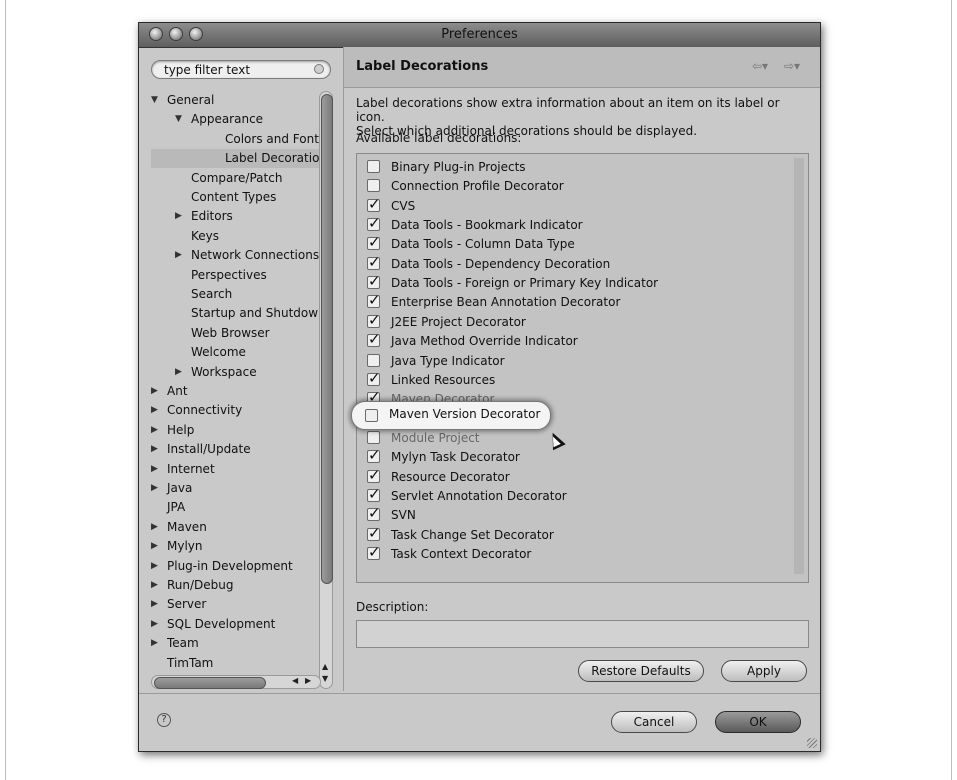 The height and width of the screenshot is (780, 957). Describe the element at coordinates (451, 415) in the screenshot. I see `highlighted-decoration-item: Maven Version Decorator` at that location.